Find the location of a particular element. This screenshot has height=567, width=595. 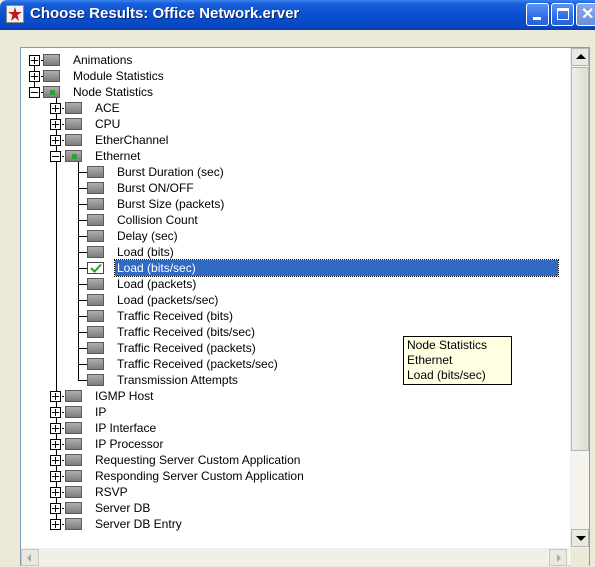

arrow-down-icon is located at coordinates (581, 538).